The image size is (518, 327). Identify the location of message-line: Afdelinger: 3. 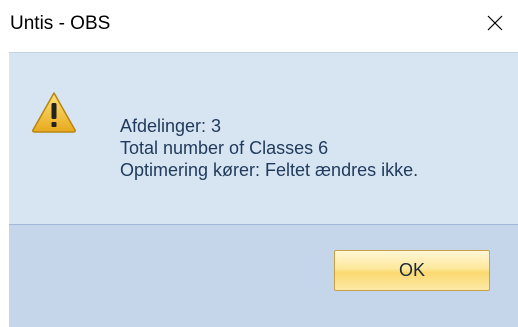
(171, 126).